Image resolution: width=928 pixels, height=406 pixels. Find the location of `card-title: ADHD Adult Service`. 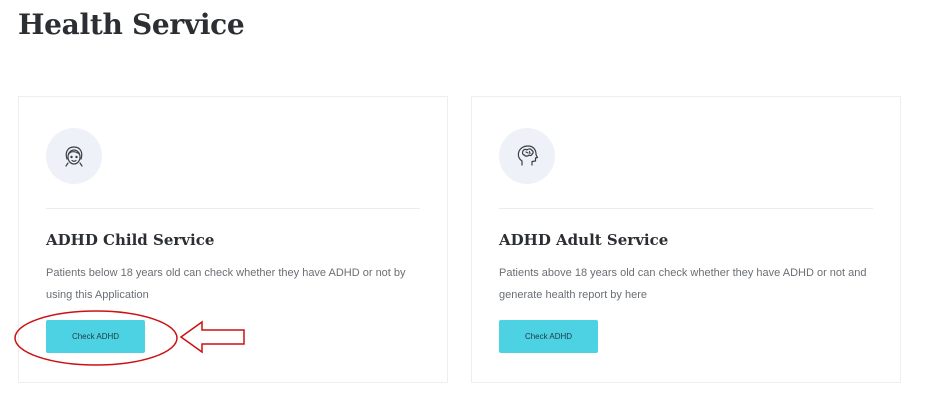

card-title: ADHD Adult Service is located at coordinates (584, 240).